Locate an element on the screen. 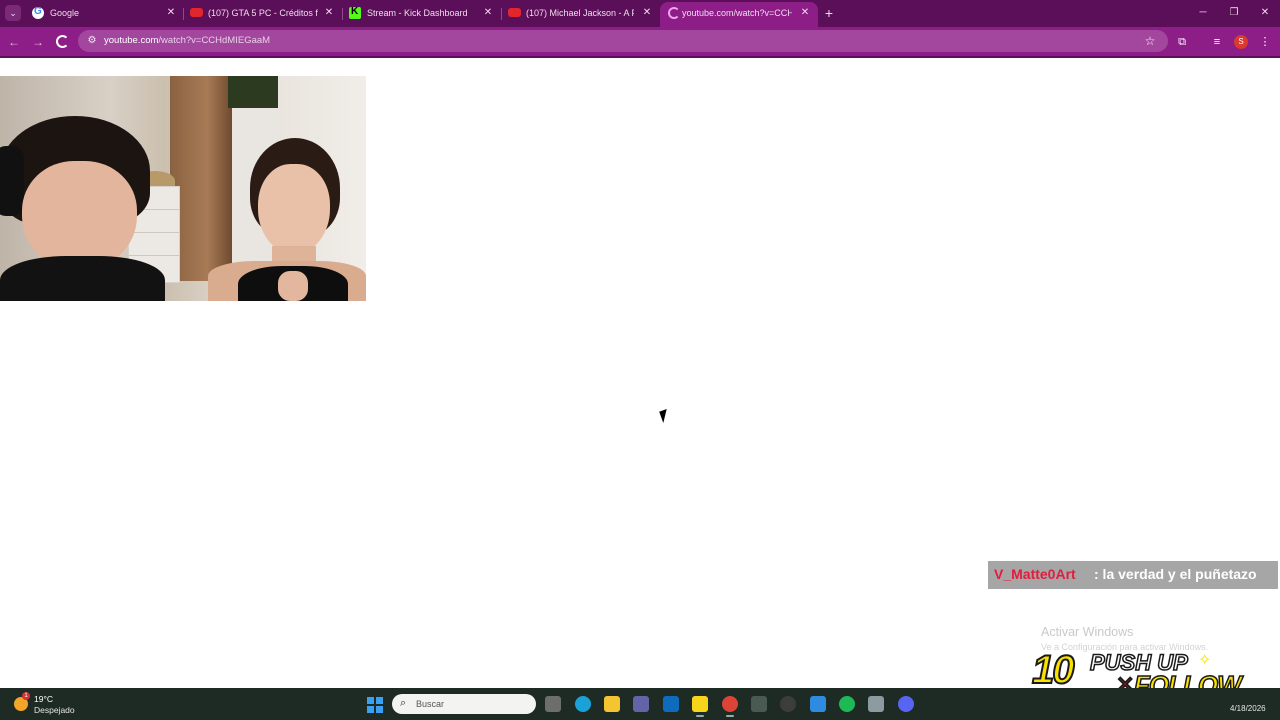 This screenshot has height=720, width=1280. photos-icon is located at coordinates (818, 704).